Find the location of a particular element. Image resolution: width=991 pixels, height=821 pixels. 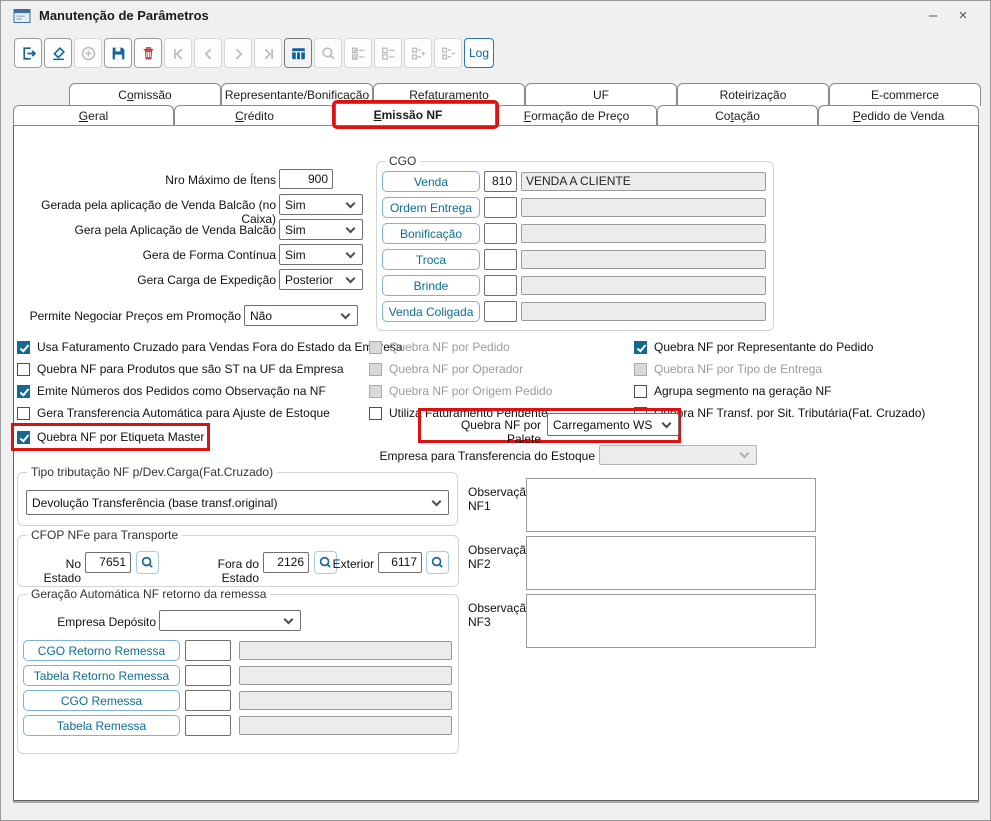

checkbox-agrupa-segmento: Agrupa segmento na geração NF is located at coordinates (732, 391).